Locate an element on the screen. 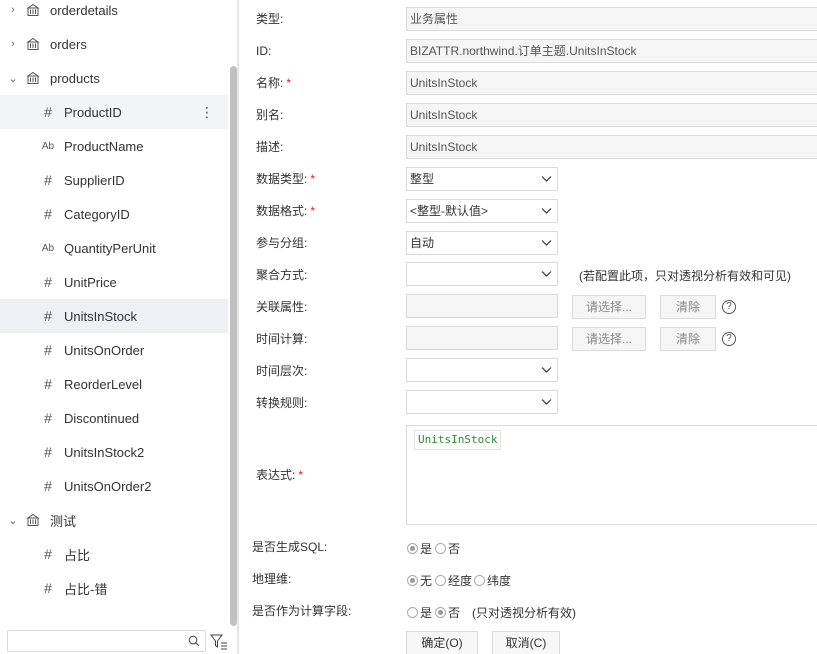  calc-field-label: 是否作为计算字段: is located at coordinates (302, 611).